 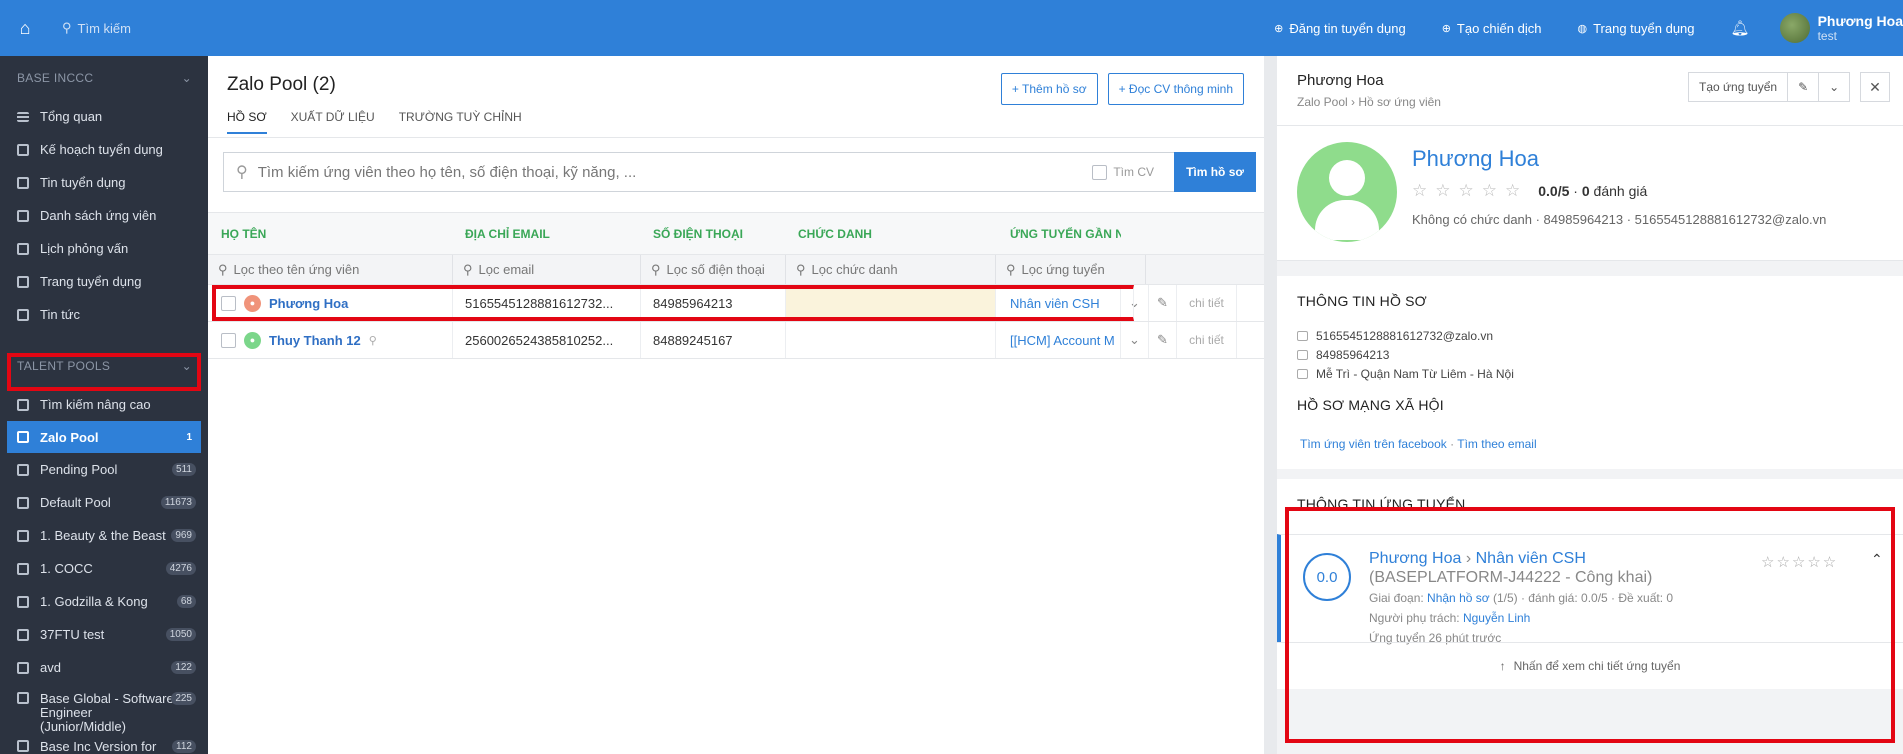 I want to click on rating-count: 0, so click(x=1585, y=191).